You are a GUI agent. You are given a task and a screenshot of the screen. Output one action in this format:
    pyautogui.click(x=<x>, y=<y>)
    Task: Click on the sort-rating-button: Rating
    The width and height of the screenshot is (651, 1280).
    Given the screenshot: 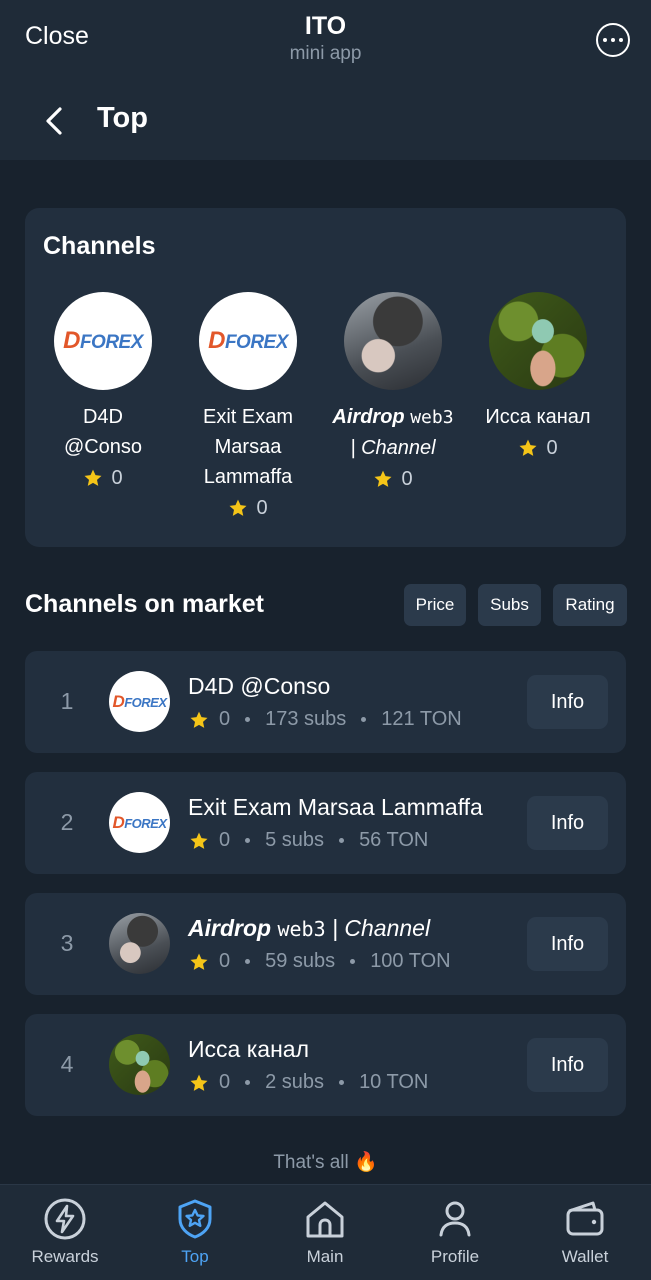 What is the action you would take?
    pyautogui.click(x=590, y=605)
    